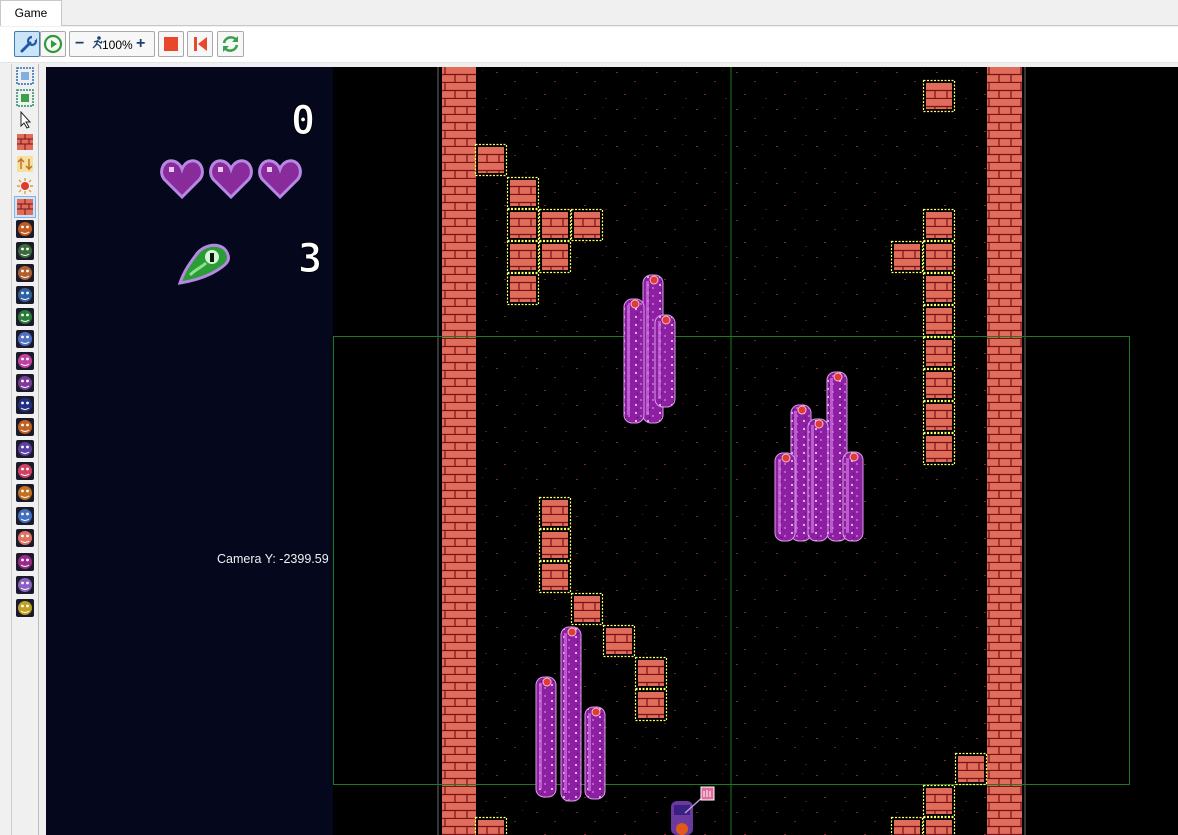 The image size is (1178, 835). I want to click on play-icon, so click(53, 44).